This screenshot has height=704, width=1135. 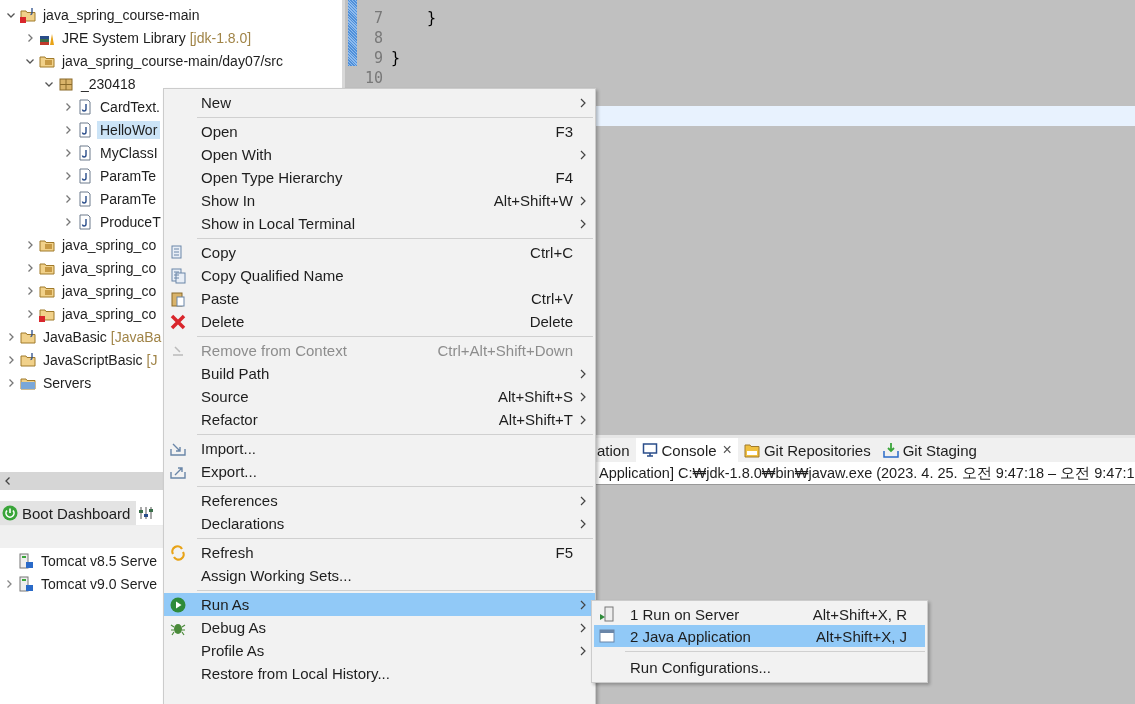 What do you see at coordinates (373, 78) in the screenshot?
I see `line-number: 10` at bounding box center [373, 78].